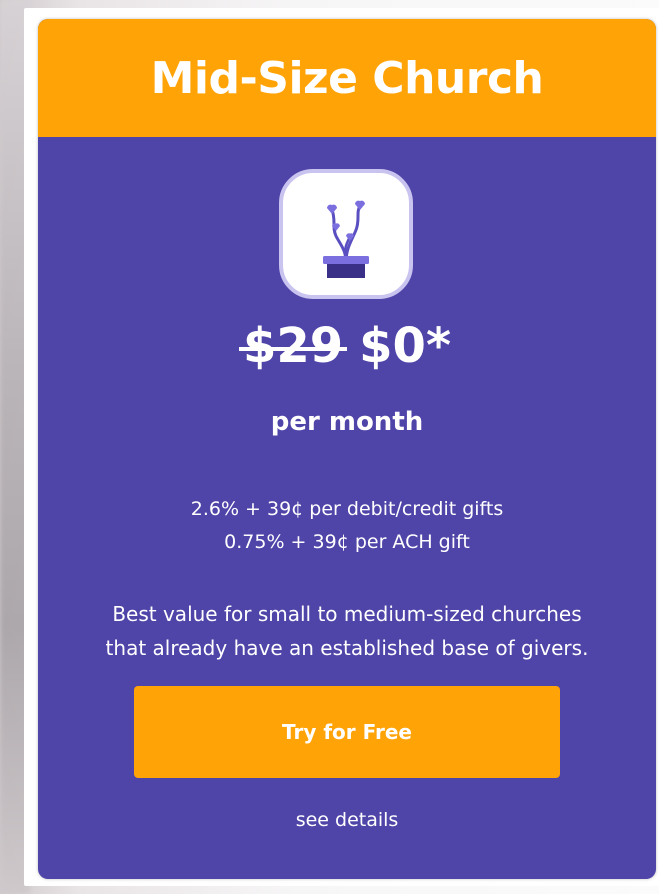 Image resolution: width=659 pixels, height=894 pixels. Describe the element at coordinates (293, 346) in the screenshot. I see `old-price: $29` at that location.